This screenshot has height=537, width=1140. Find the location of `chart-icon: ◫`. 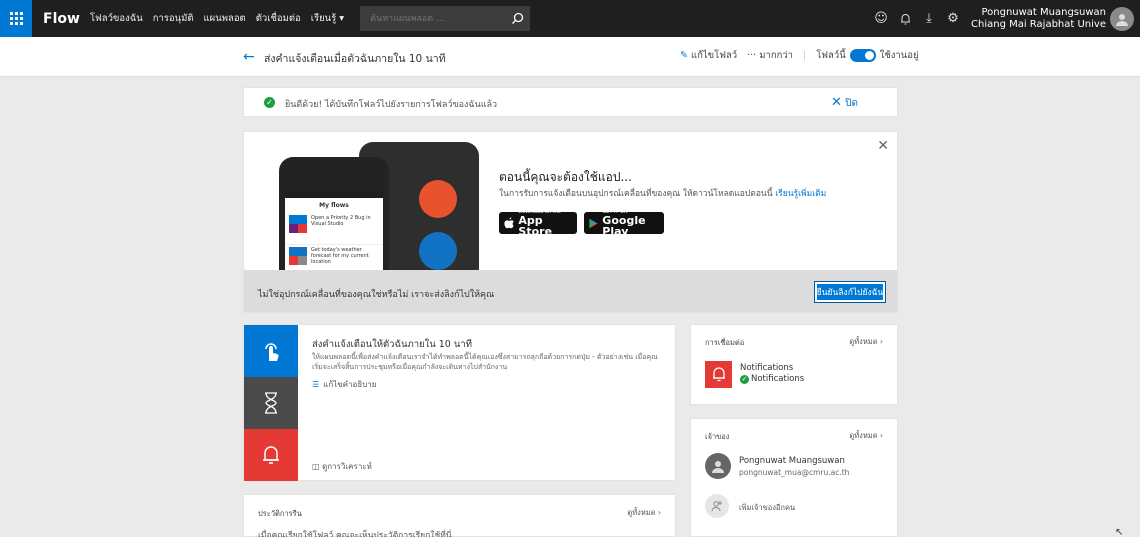

chart-icon: ◫ is located at coordinates (316, 466).